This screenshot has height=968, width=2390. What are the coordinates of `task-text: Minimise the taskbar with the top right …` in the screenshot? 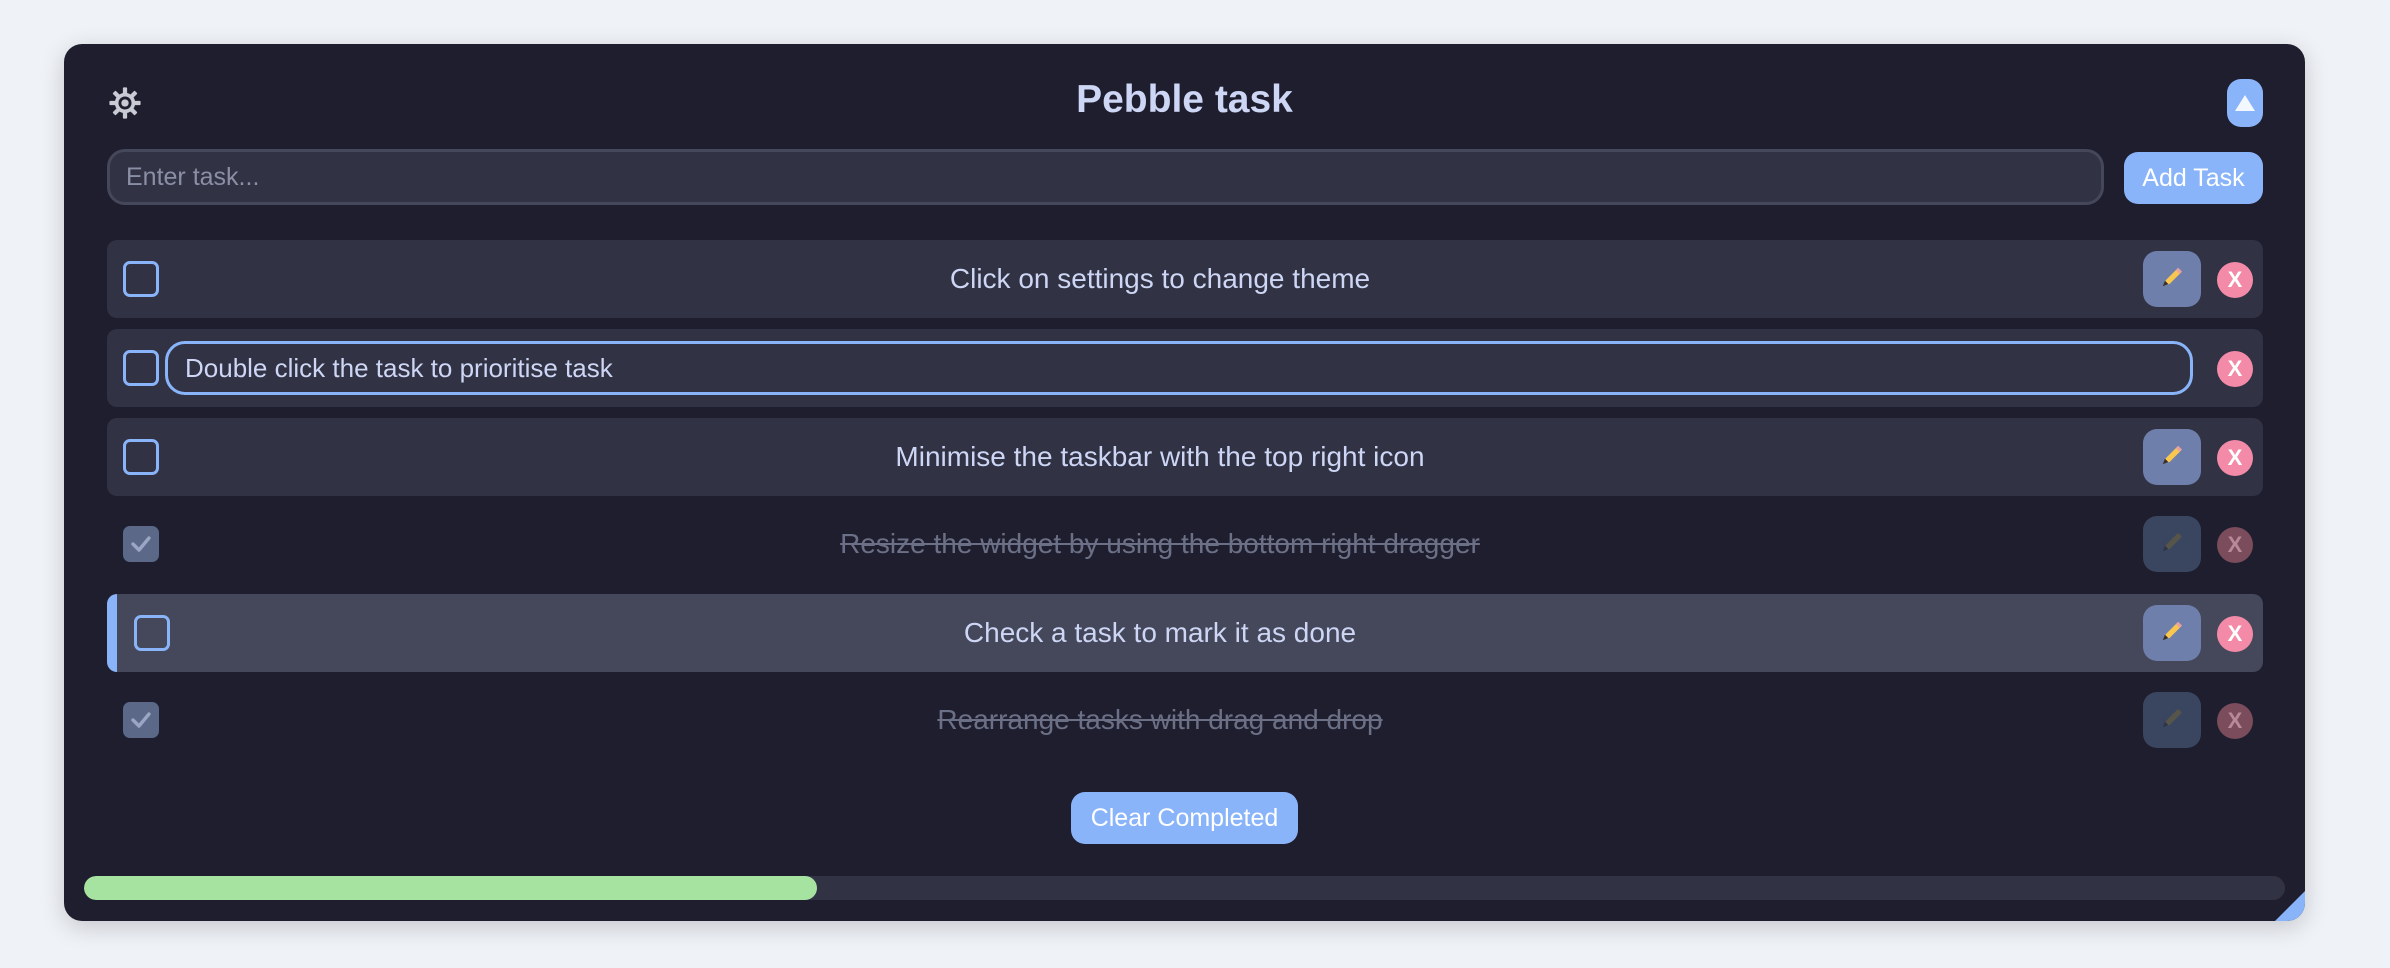 It's located at (1160, 456).